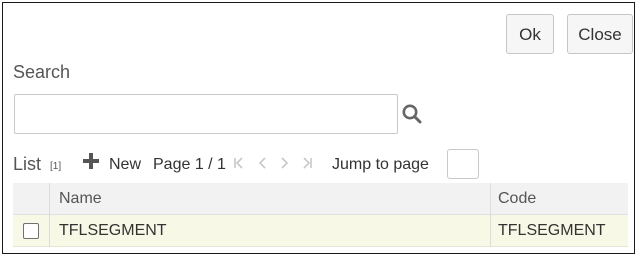 This screenshot has height=258, width=640. What do you see at coordinates (31, 199) in the screenshot?
I see `header-check-cell` at bounding box center [31, 199].